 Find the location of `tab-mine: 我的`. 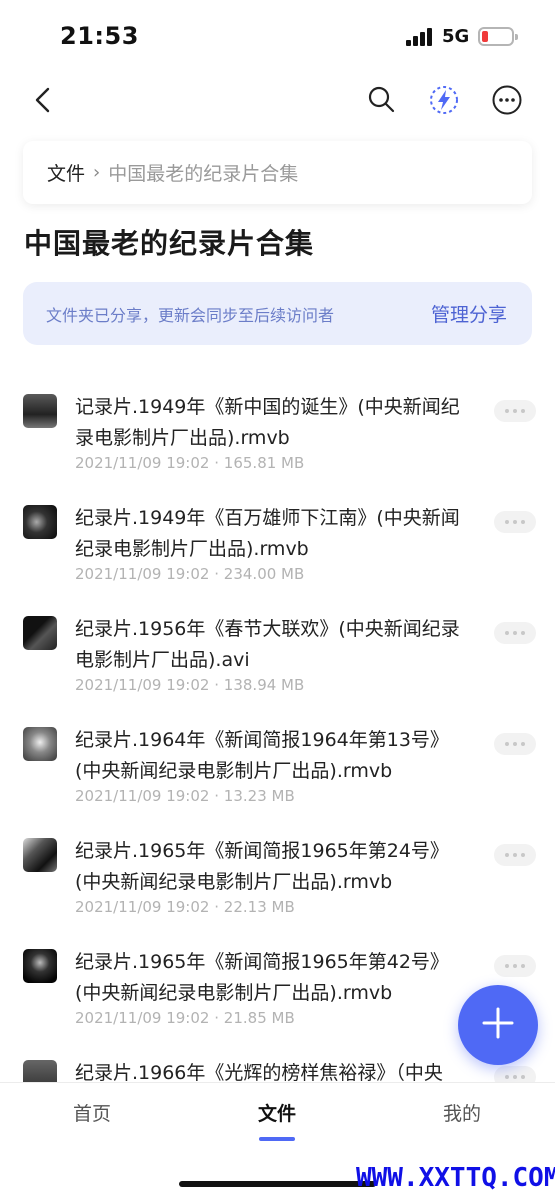

tab-mine: 我的 is located at coordinates (462, 1112).